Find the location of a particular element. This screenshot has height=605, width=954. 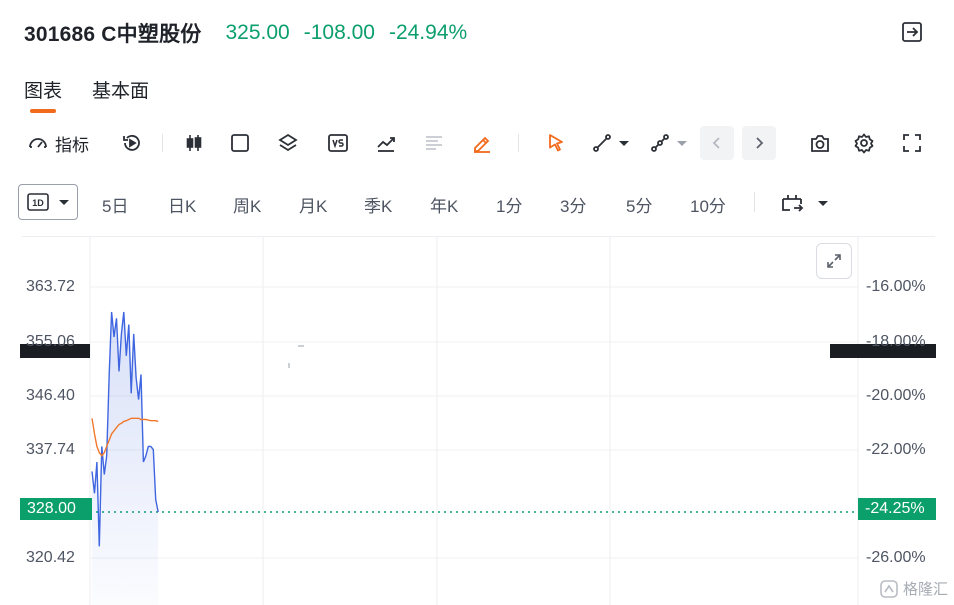

settings-button is located at coordinates (864, 143).